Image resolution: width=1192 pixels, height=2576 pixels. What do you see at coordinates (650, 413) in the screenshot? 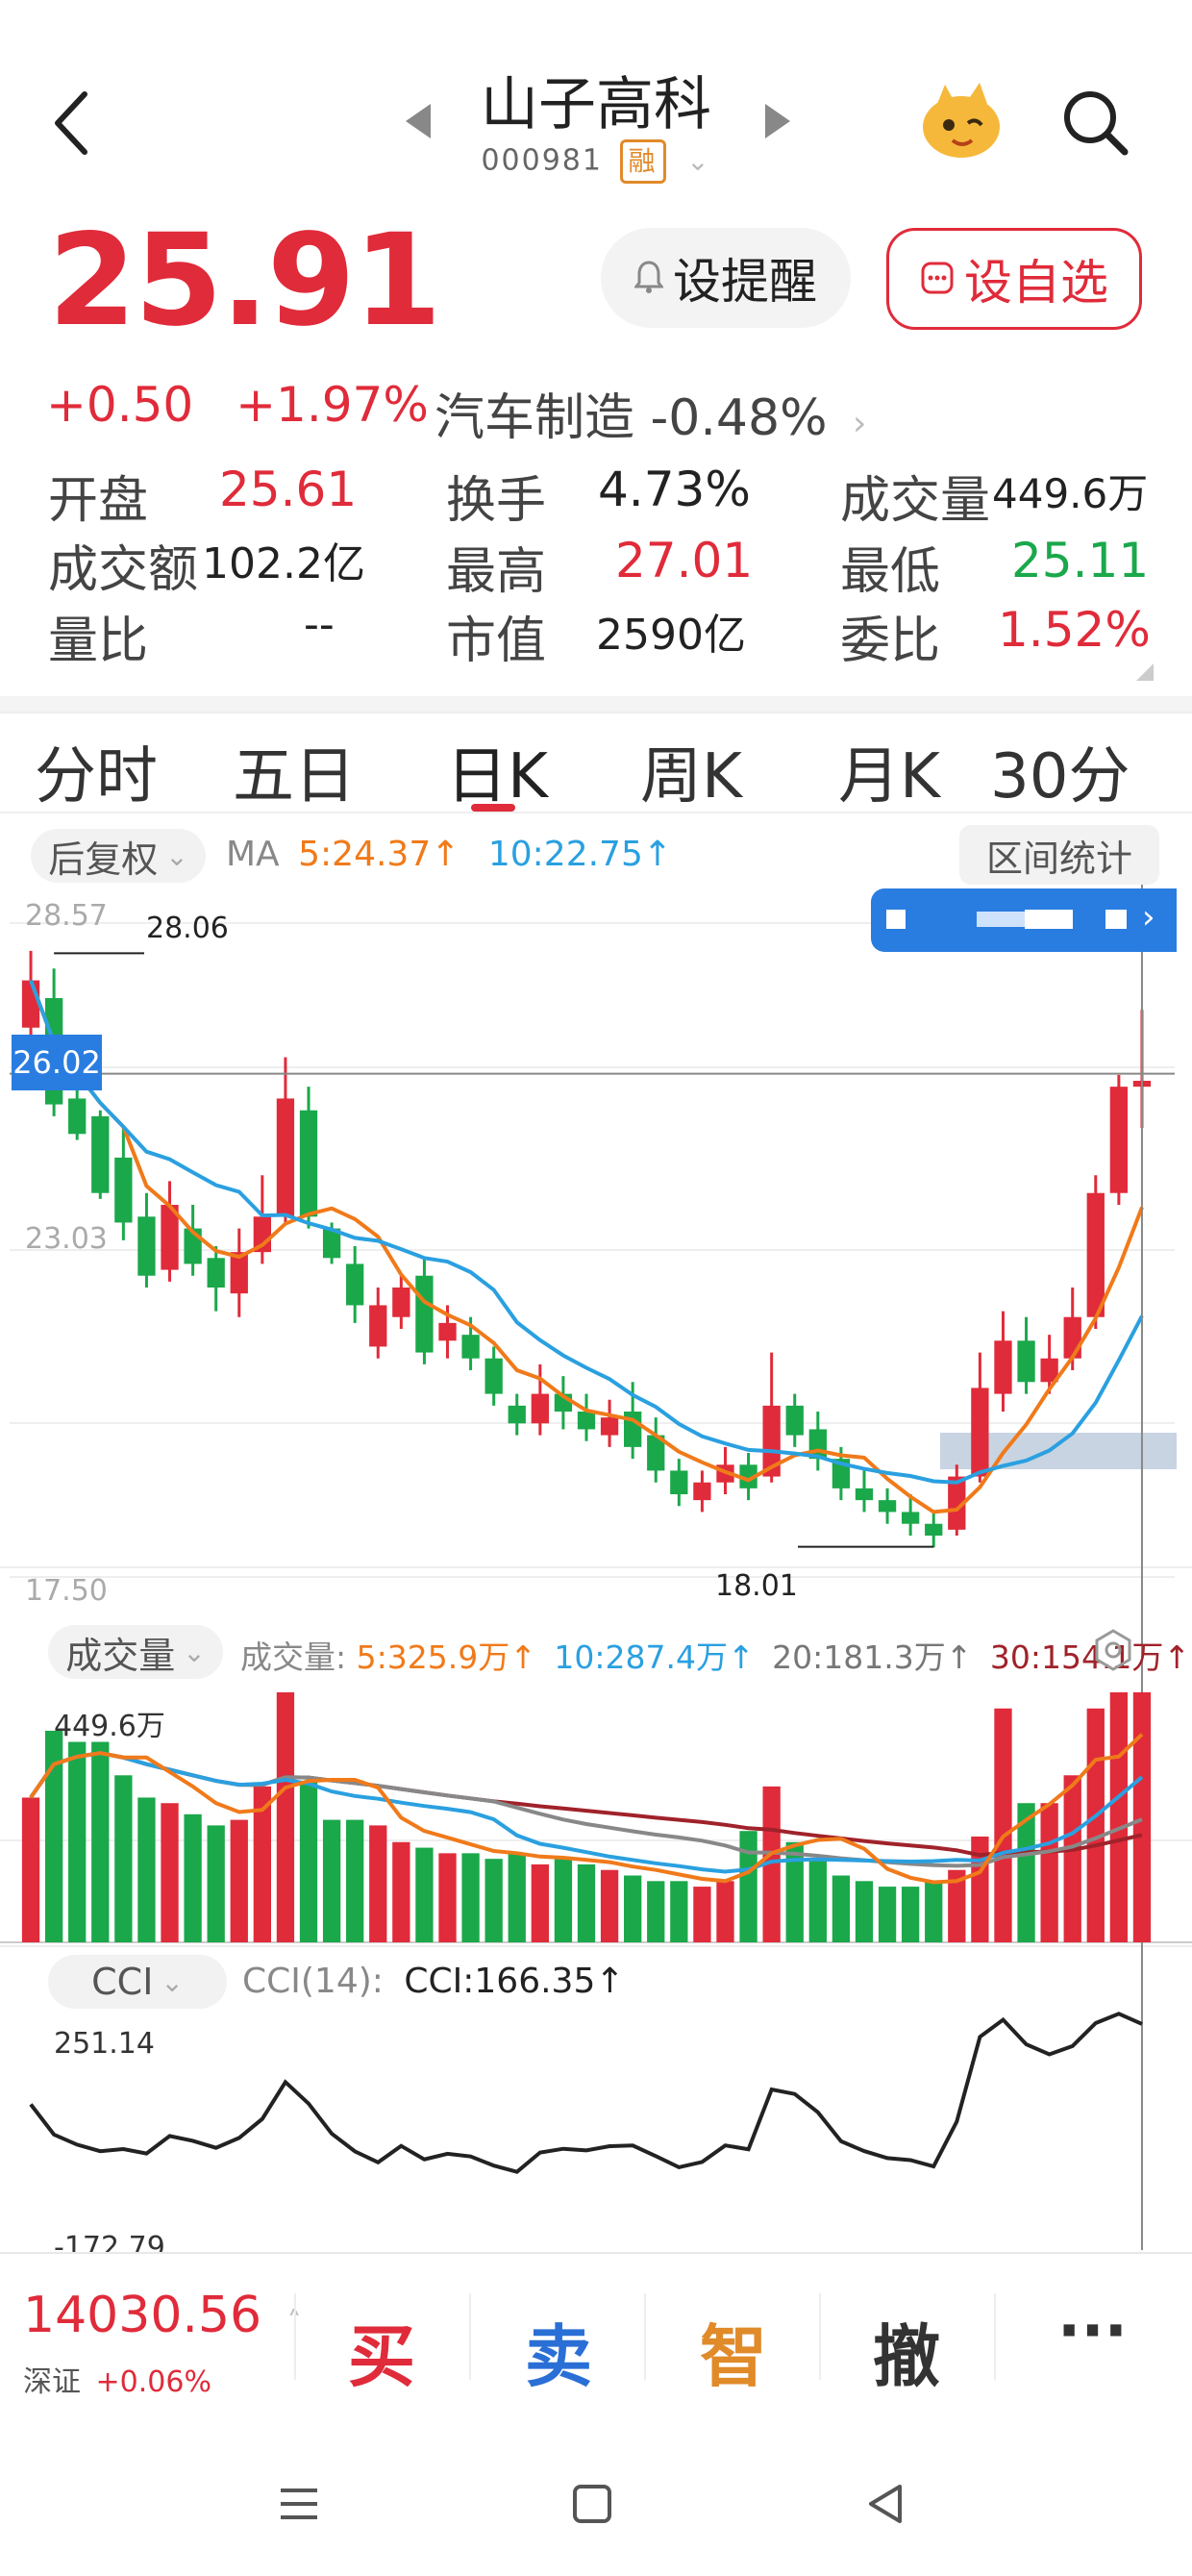
I see `sector-link: 汽车制造 -0.48% ›` at bounding box center [650, 413].